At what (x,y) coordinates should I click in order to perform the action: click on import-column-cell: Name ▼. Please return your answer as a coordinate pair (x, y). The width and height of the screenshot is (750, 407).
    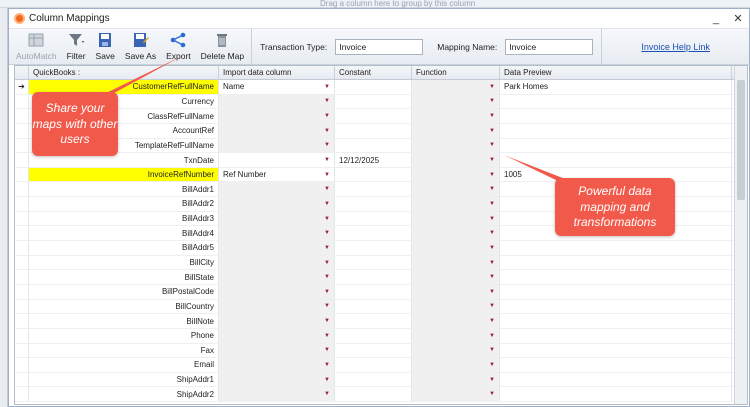
    Looking at the image, I should click on (277, 87).